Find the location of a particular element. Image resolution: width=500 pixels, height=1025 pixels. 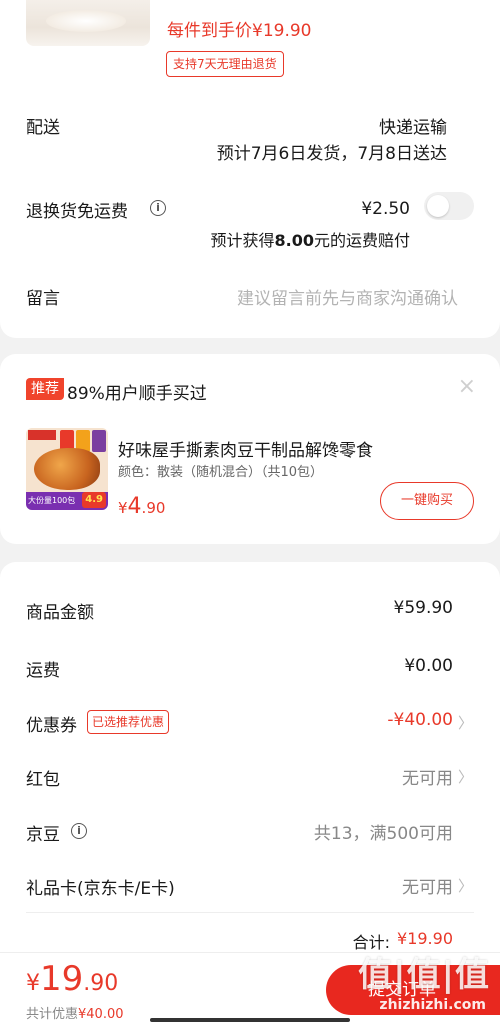

image-price-label: 4.9 is located at coordinates (94, 500).